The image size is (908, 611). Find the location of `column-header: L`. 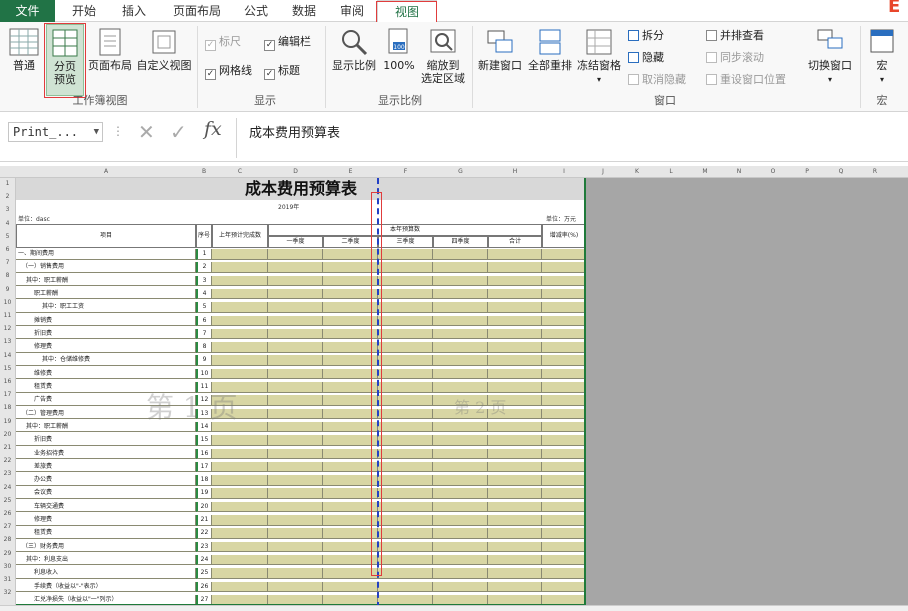

column-header: L is located at coordinates (671, 171).